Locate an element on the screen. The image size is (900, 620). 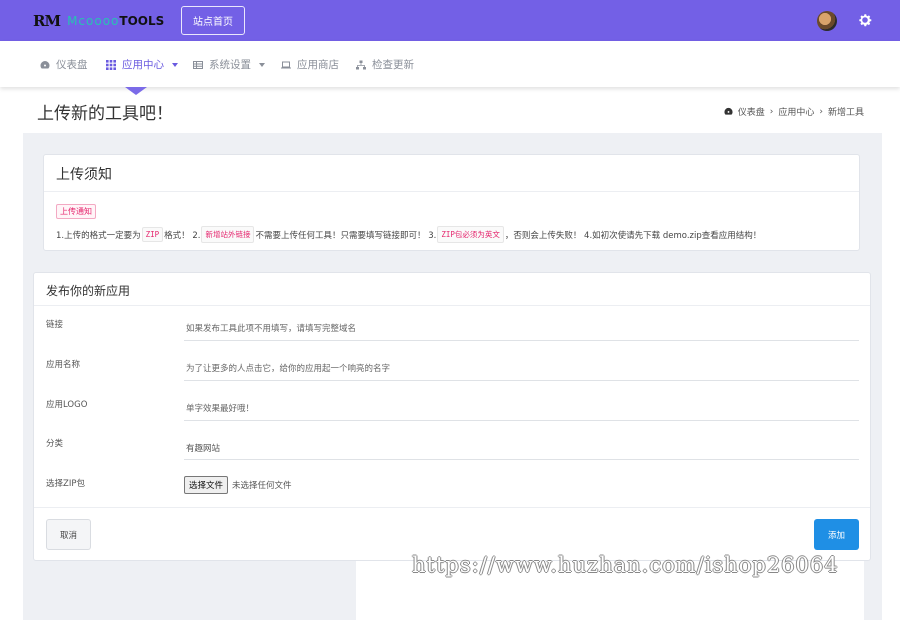
nav-item-app-center: 应用中心 is located at coordinates (142, 64).